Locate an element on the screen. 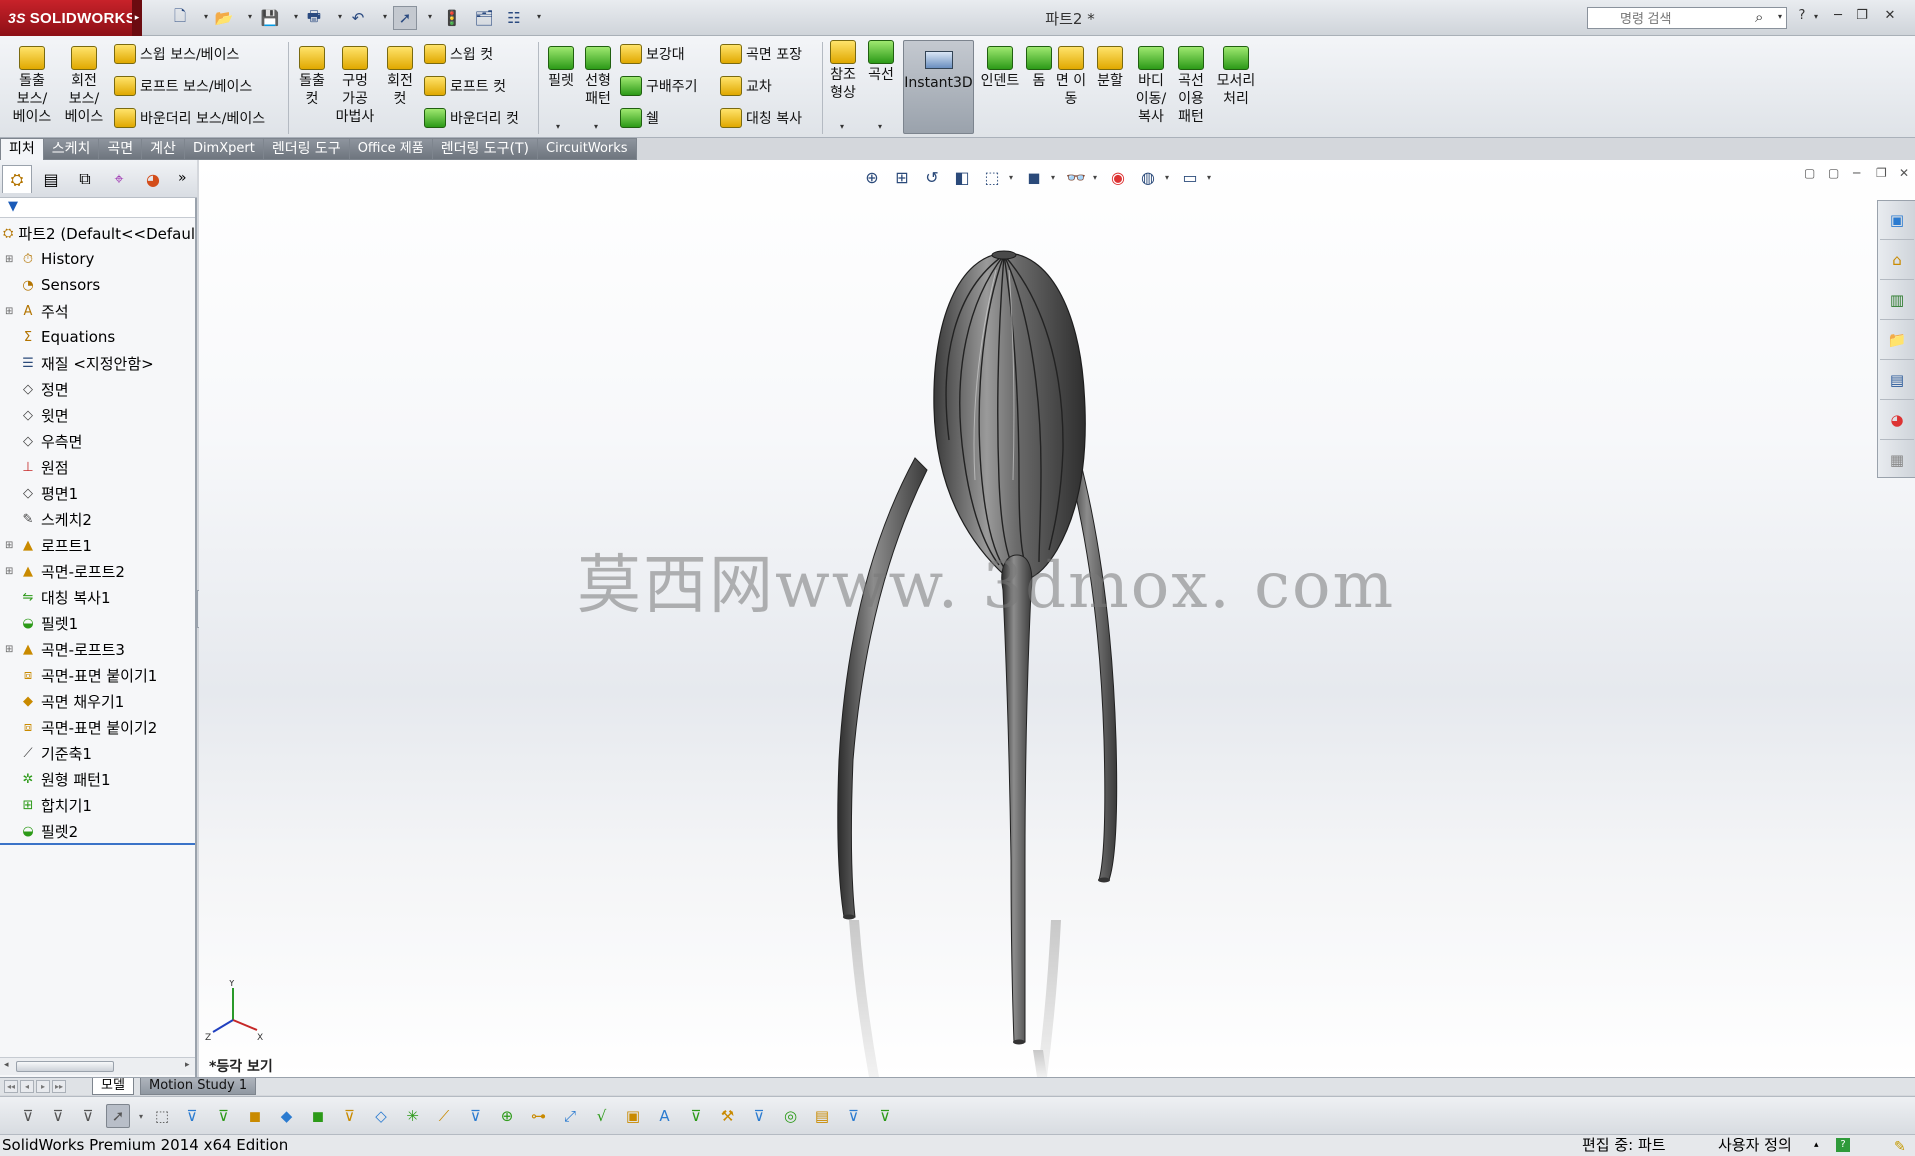 Image resolution: width=1915 pixels, height=1156 pixels. rollback-bar is located at coordinates (97, 844).